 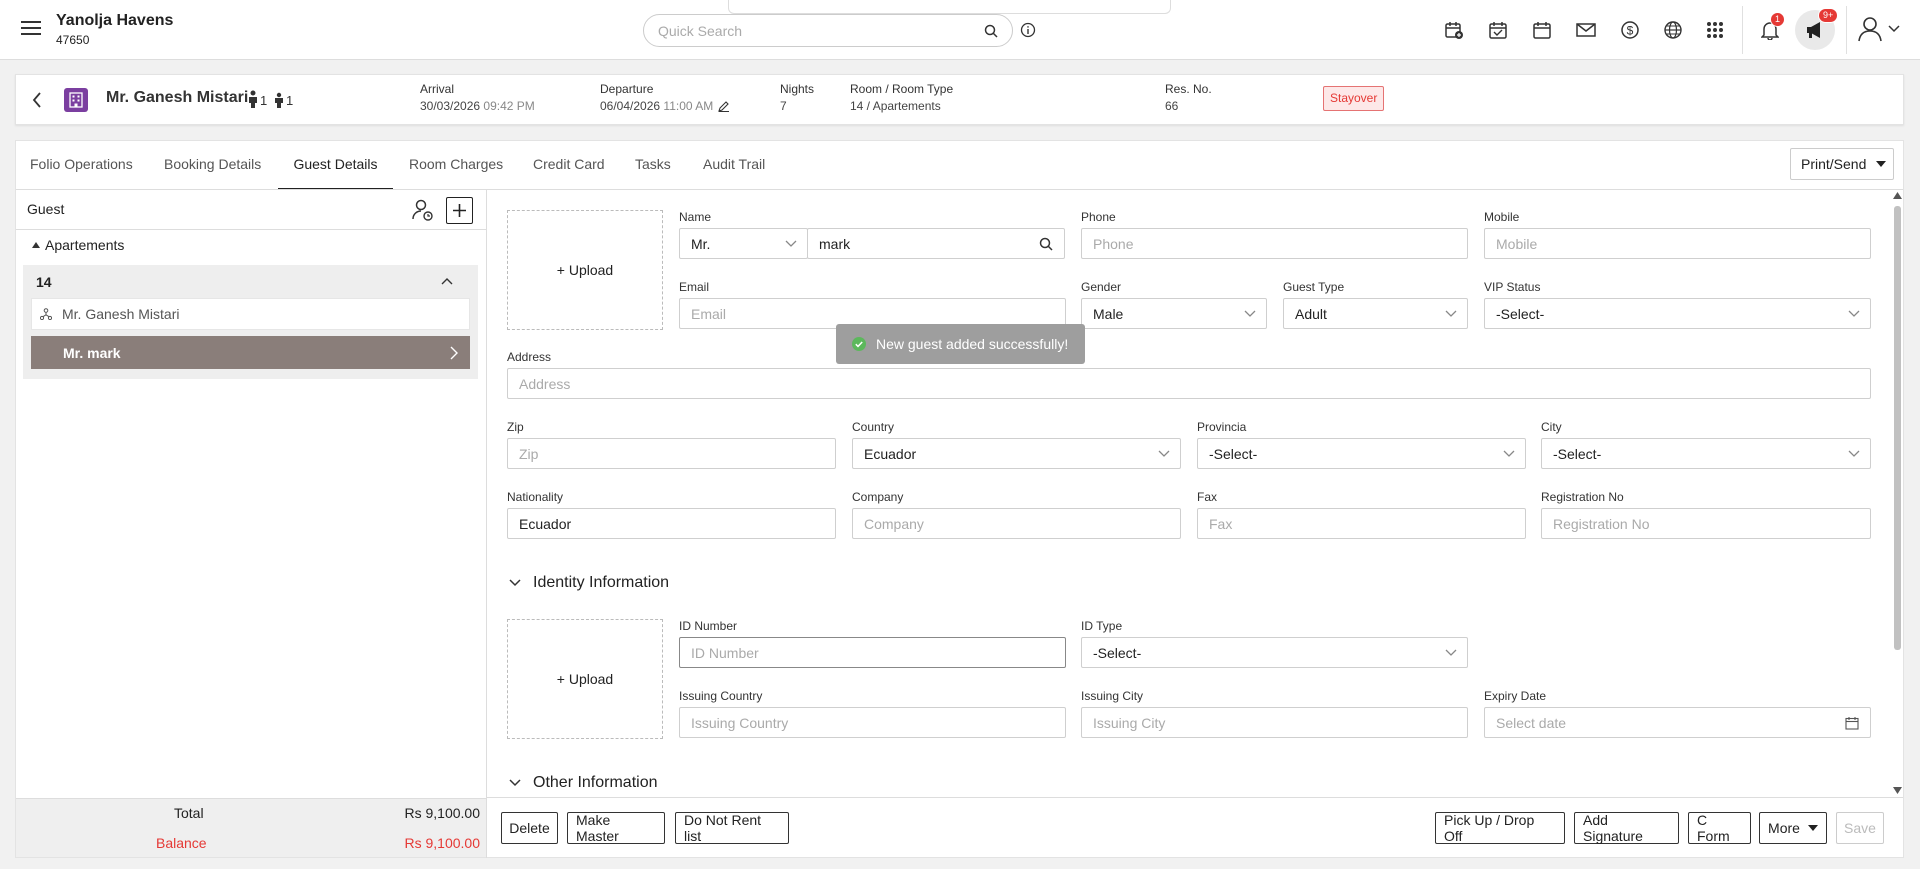 I want to click on vip-status-select: -Select-, so click(x=1677, y=313).